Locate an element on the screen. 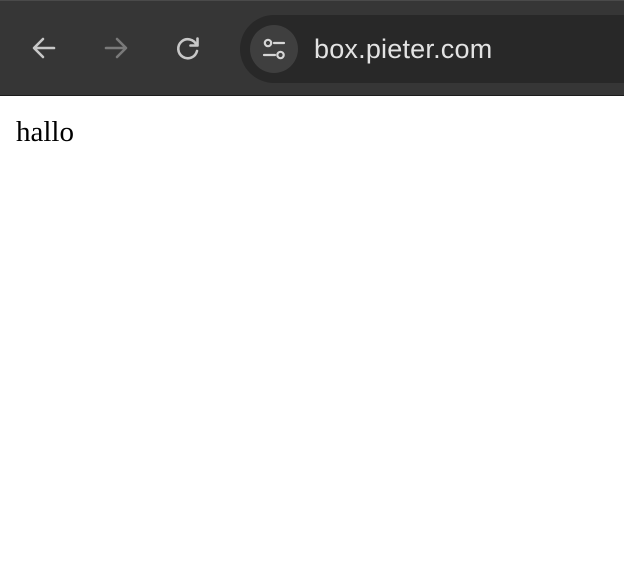  back-button is located at coordinates (44, 48).